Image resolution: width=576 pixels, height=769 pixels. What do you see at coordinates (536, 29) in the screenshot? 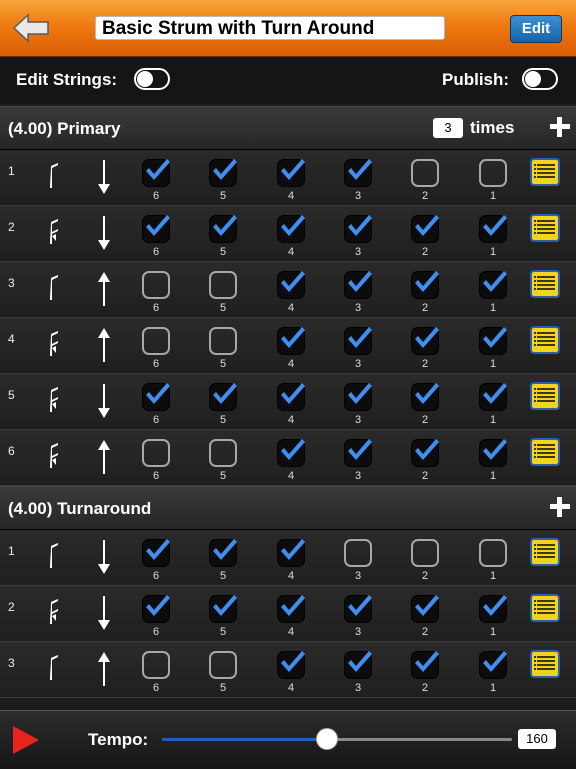
I see `edit-button: Edit` at bounding box center [536, 29].